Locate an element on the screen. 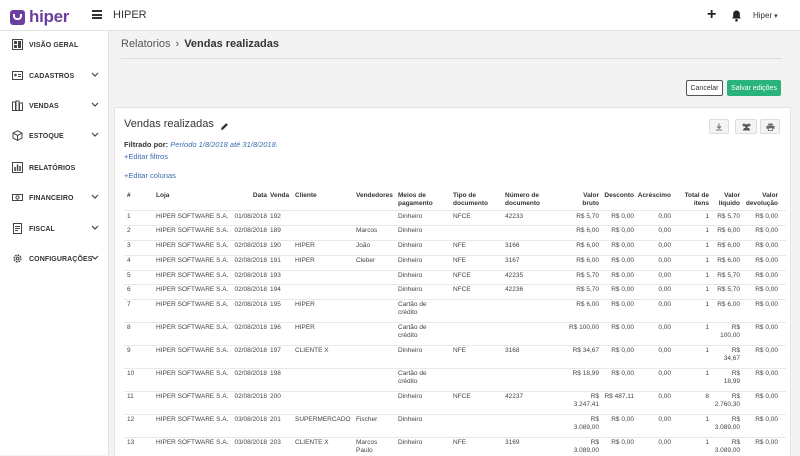  table-cell-venda: 198 is located at coordinates (275, 373).